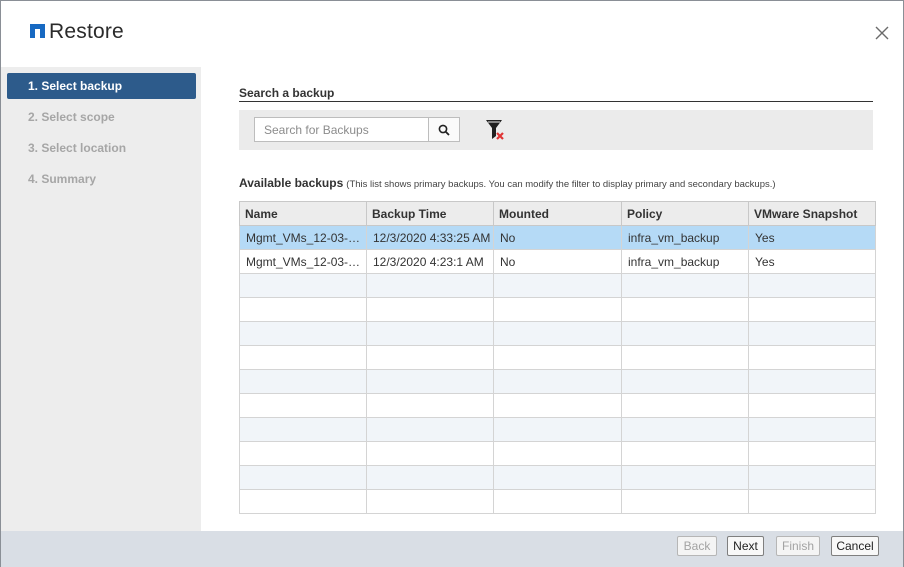  What do you see at coordinates (341, 129) in the screenshot?
I see `search-input` at bounding box center [341, 129].